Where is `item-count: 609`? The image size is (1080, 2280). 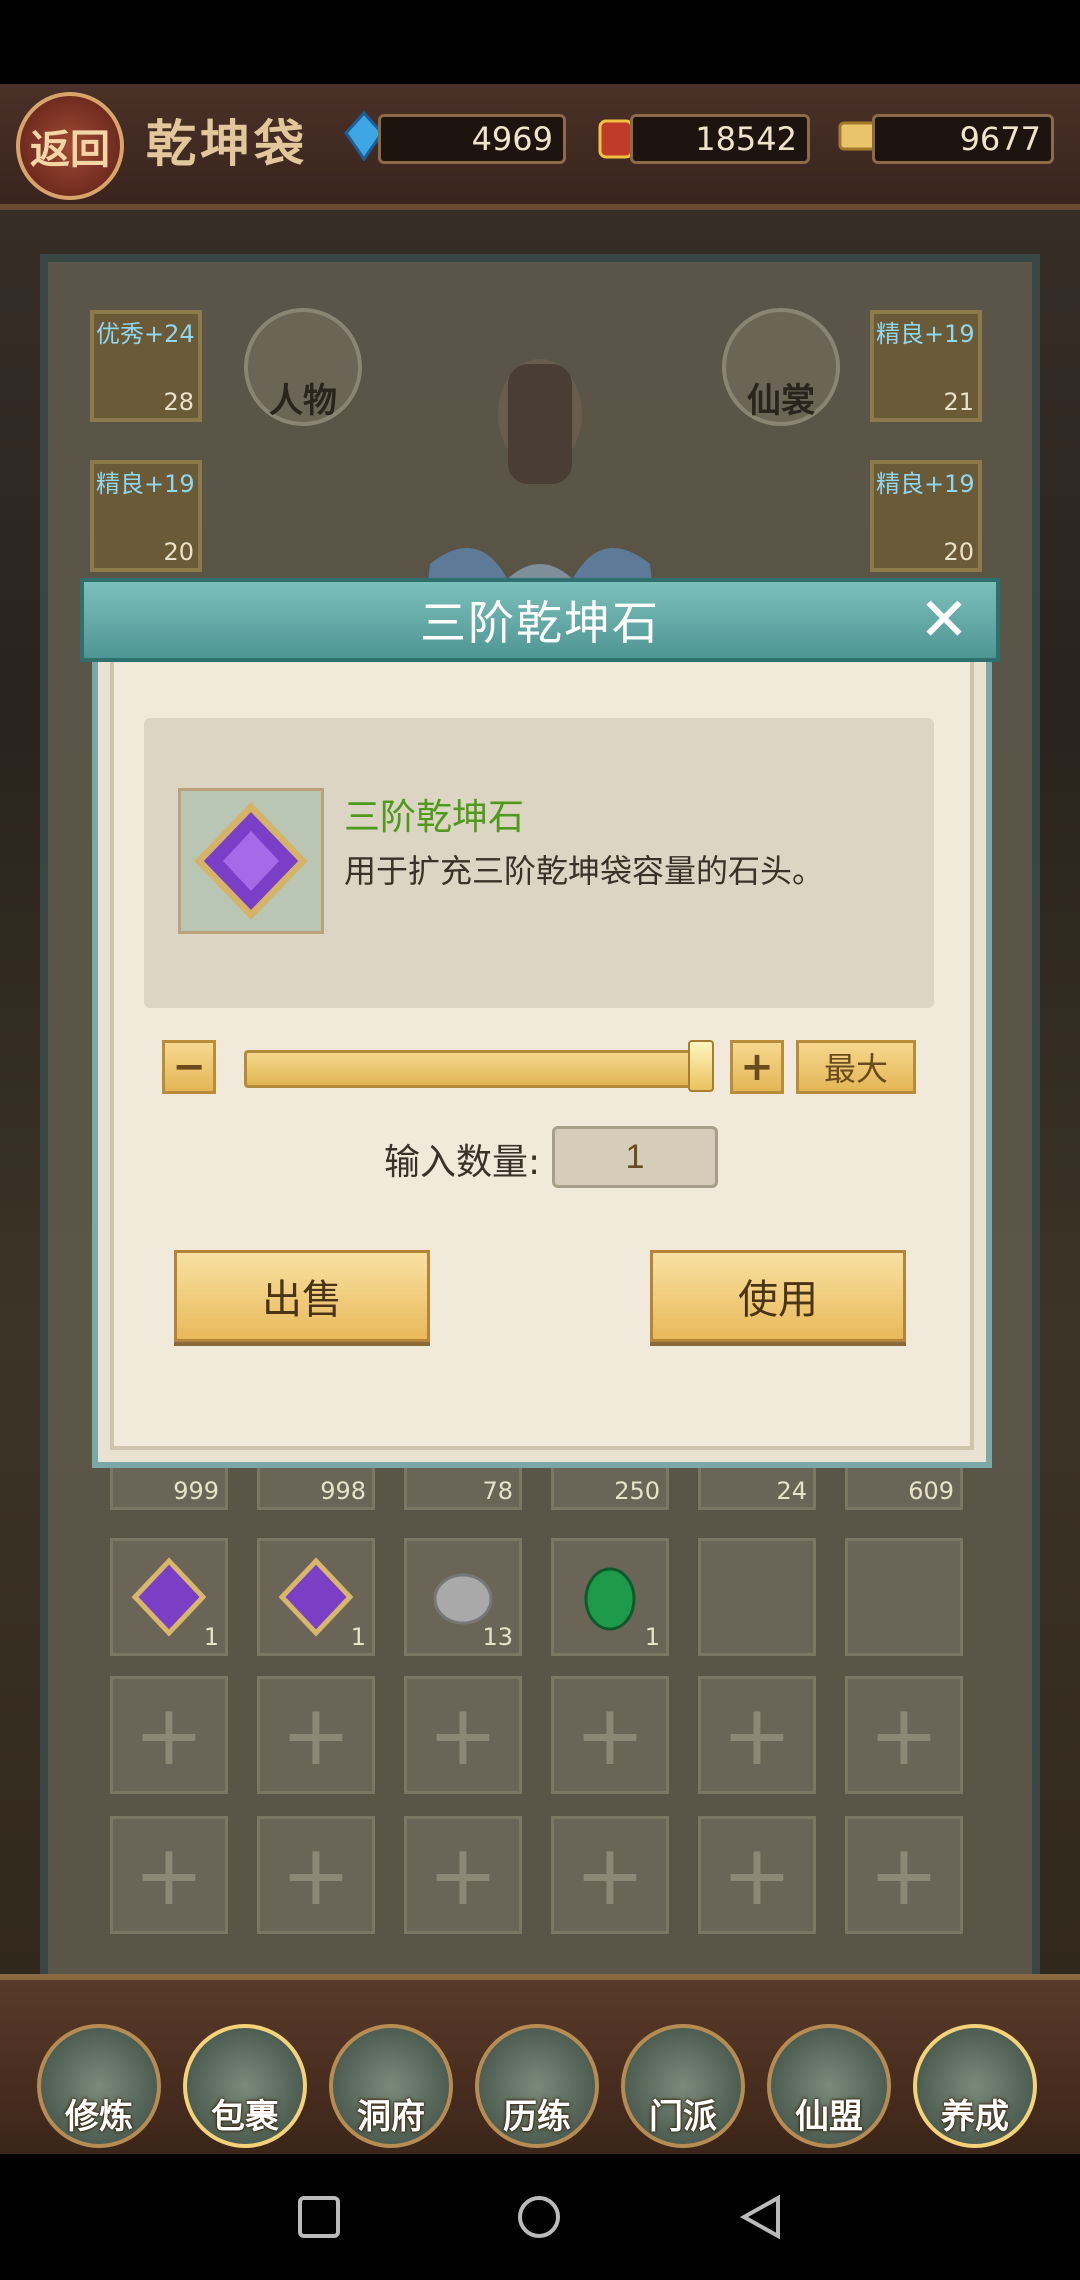
item-count: 609 is located at coordinates (931, 1491).